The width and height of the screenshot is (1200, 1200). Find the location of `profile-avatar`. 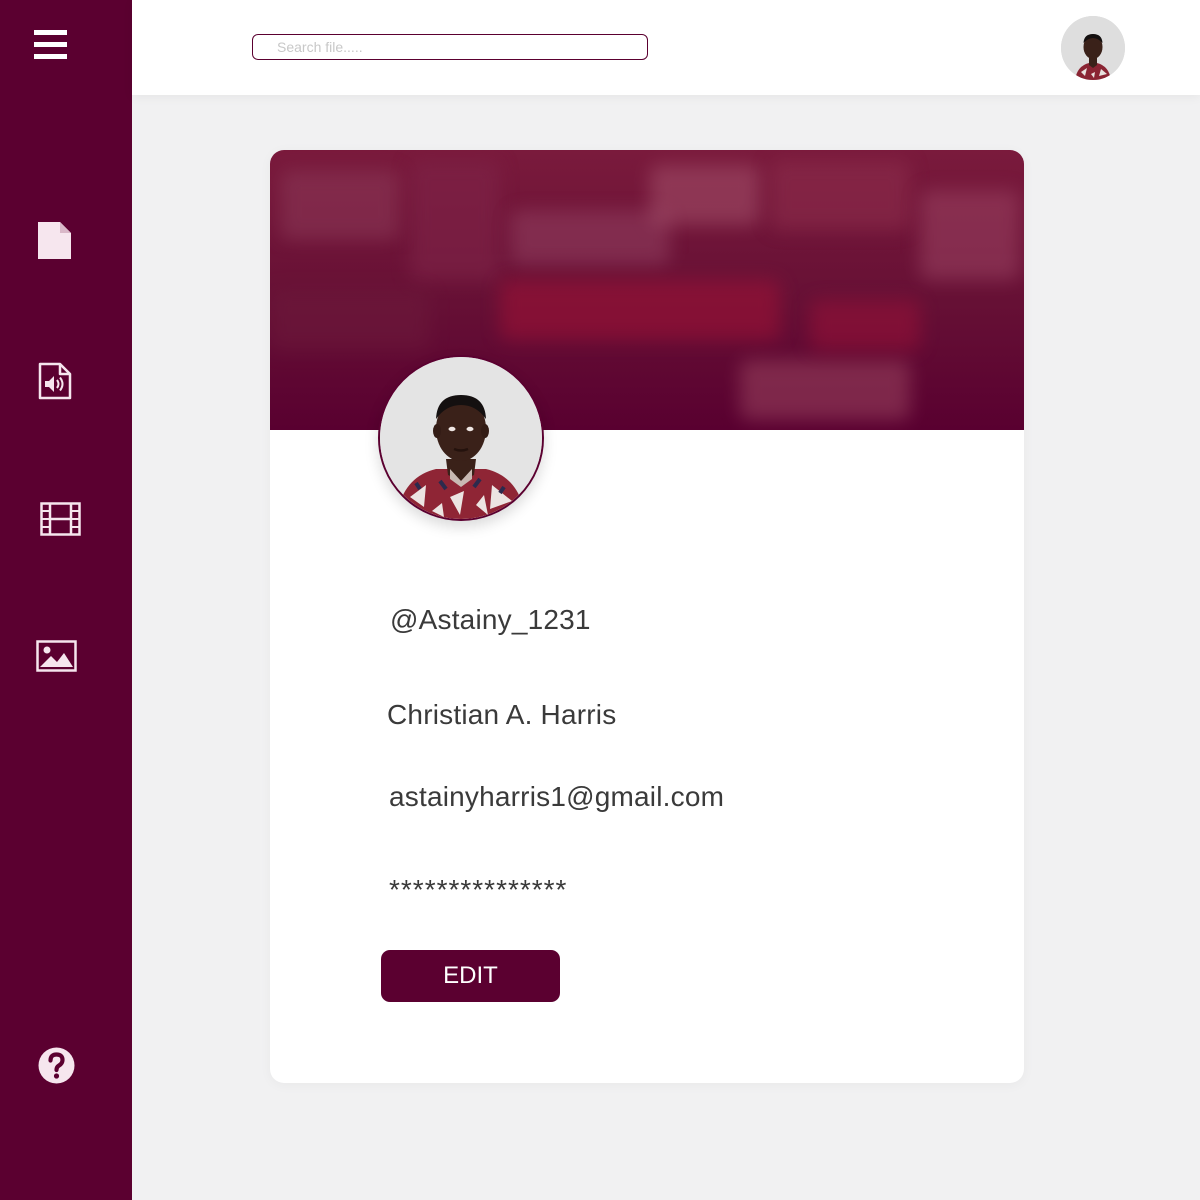

profile-avatar is located at coordinates (461, 438).